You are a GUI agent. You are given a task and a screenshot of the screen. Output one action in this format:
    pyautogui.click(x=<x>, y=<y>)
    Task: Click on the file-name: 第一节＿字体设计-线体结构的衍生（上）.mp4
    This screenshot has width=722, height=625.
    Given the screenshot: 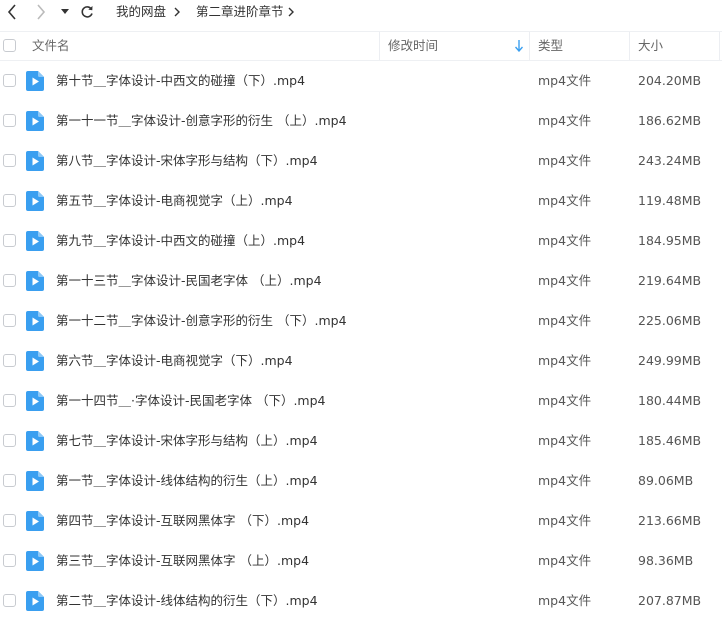 What is the action you would take?
    pyautogui.click(x=187, y=481)
    